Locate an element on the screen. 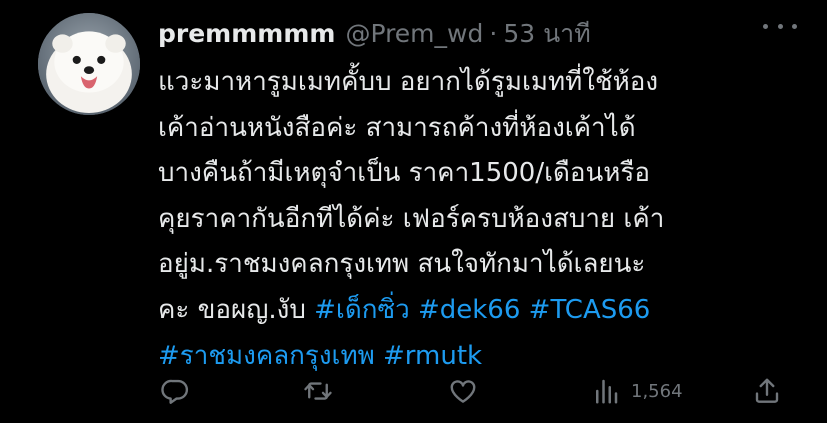  hashtag-rmutk-thai: #ราชมงคลกรุงเทพ is located at coordinates (266, 356).